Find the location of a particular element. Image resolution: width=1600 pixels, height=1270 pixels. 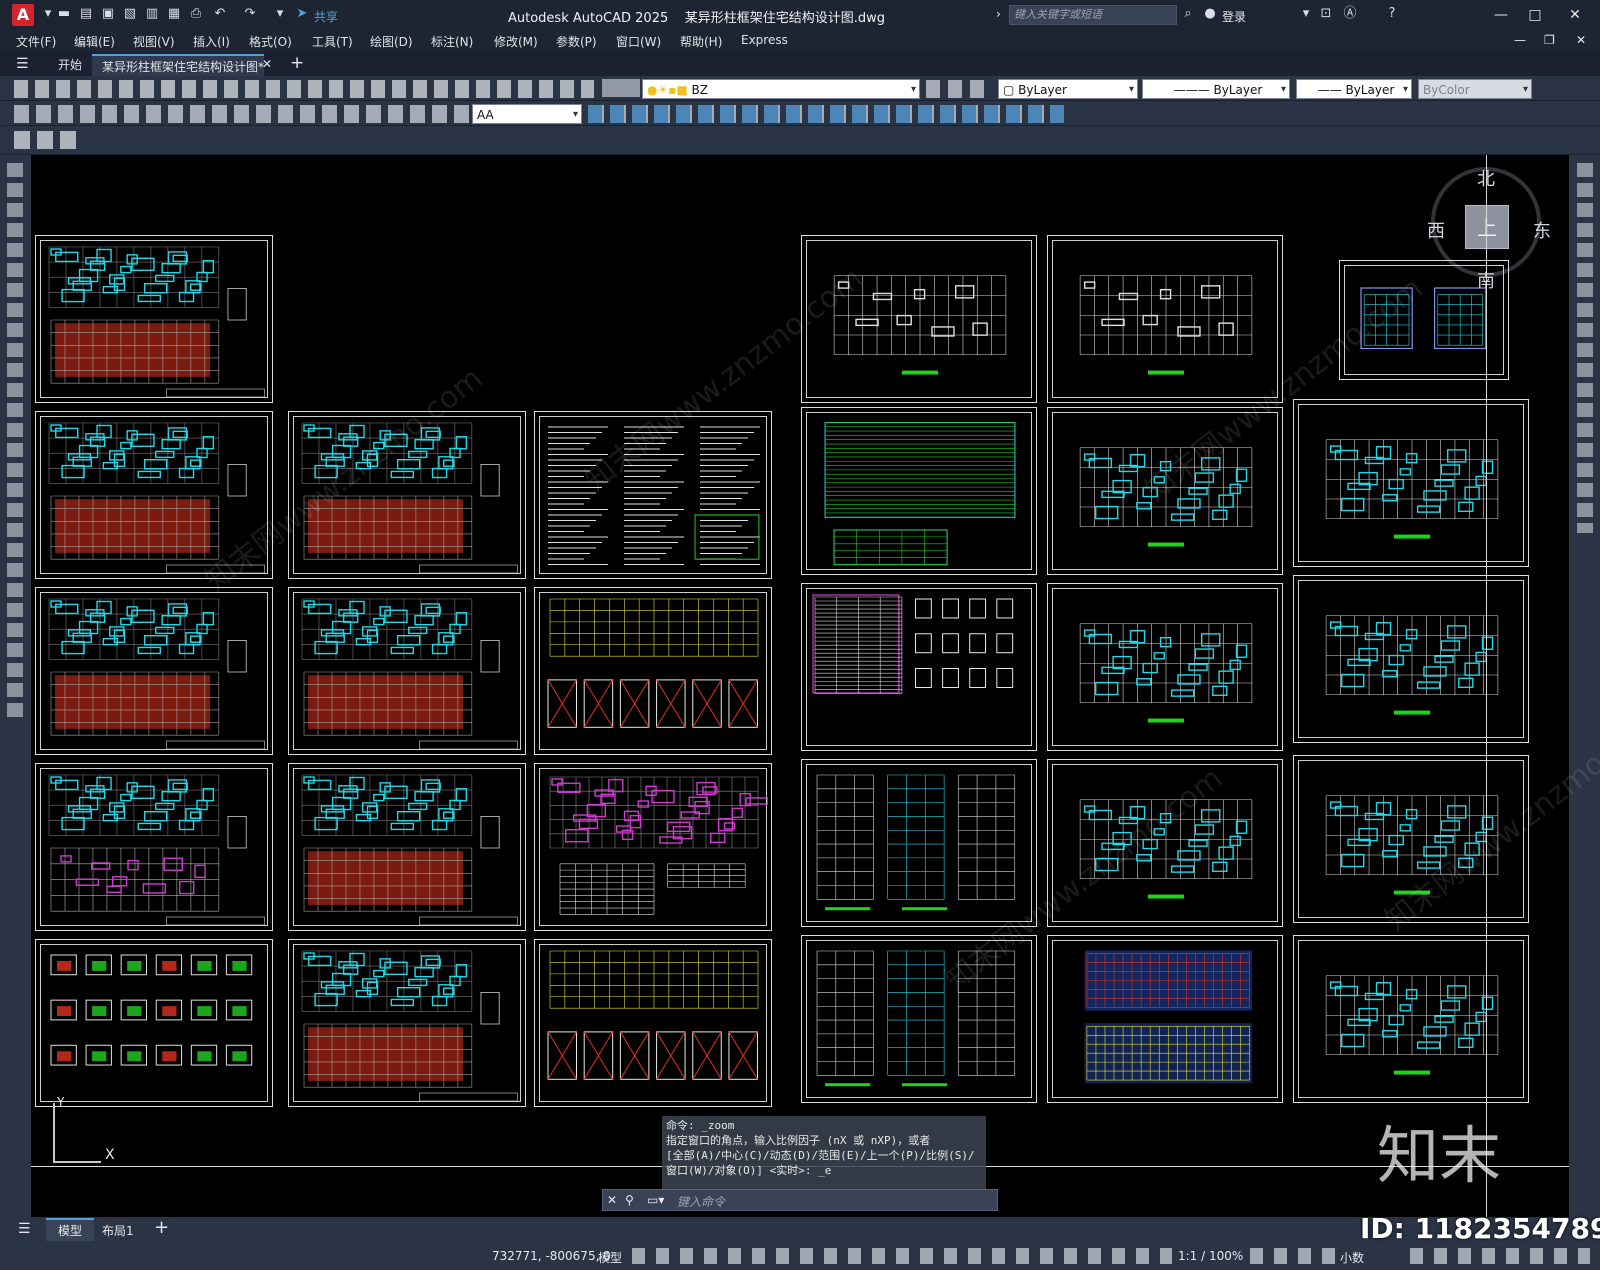

login-label: 登录 is located at coordinates (1234, 16).